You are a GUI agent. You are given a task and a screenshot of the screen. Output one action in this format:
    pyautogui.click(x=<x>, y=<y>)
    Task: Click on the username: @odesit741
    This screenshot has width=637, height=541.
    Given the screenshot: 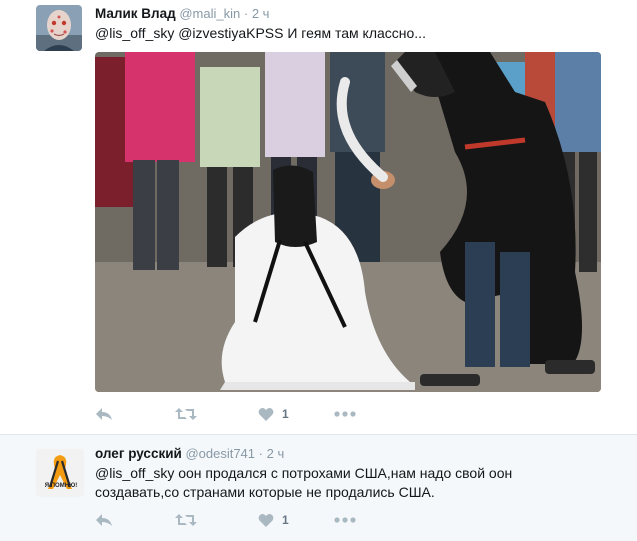 What is the action you would take?
    pyautogui.click(x=220, y=453)
    